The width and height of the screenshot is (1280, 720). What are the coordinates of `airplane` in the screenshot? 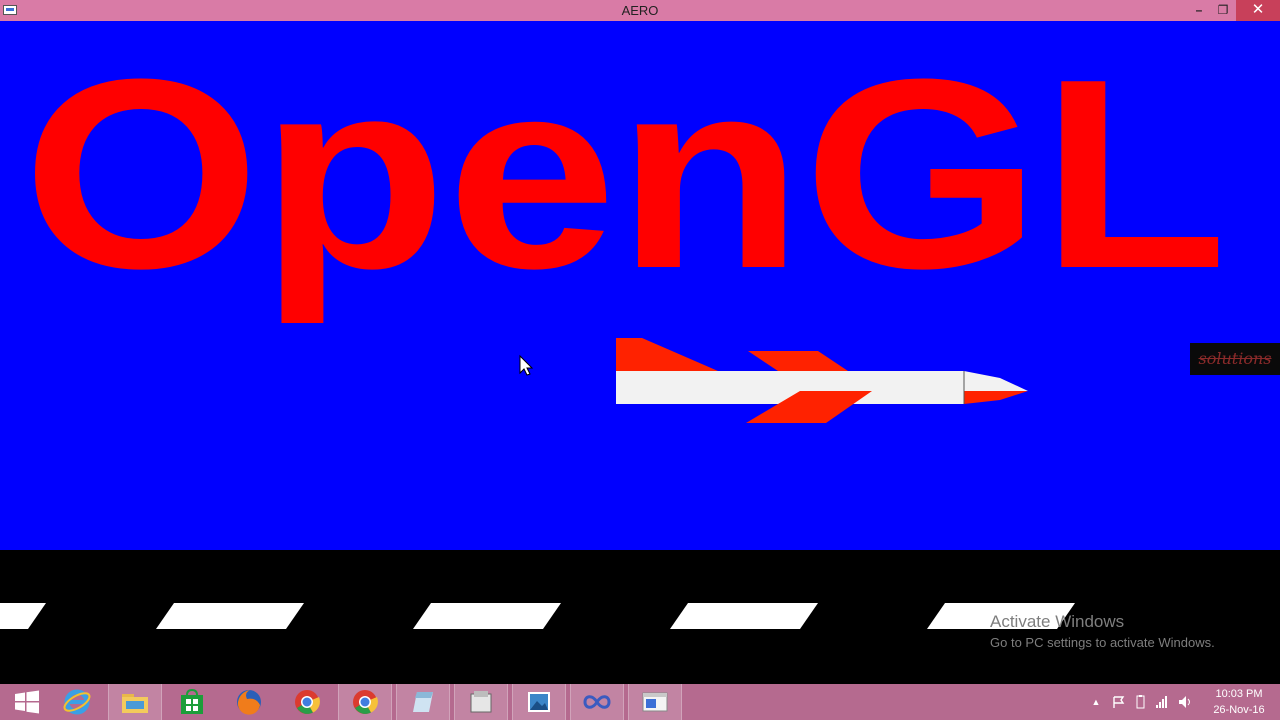 It's located at (822, 380).